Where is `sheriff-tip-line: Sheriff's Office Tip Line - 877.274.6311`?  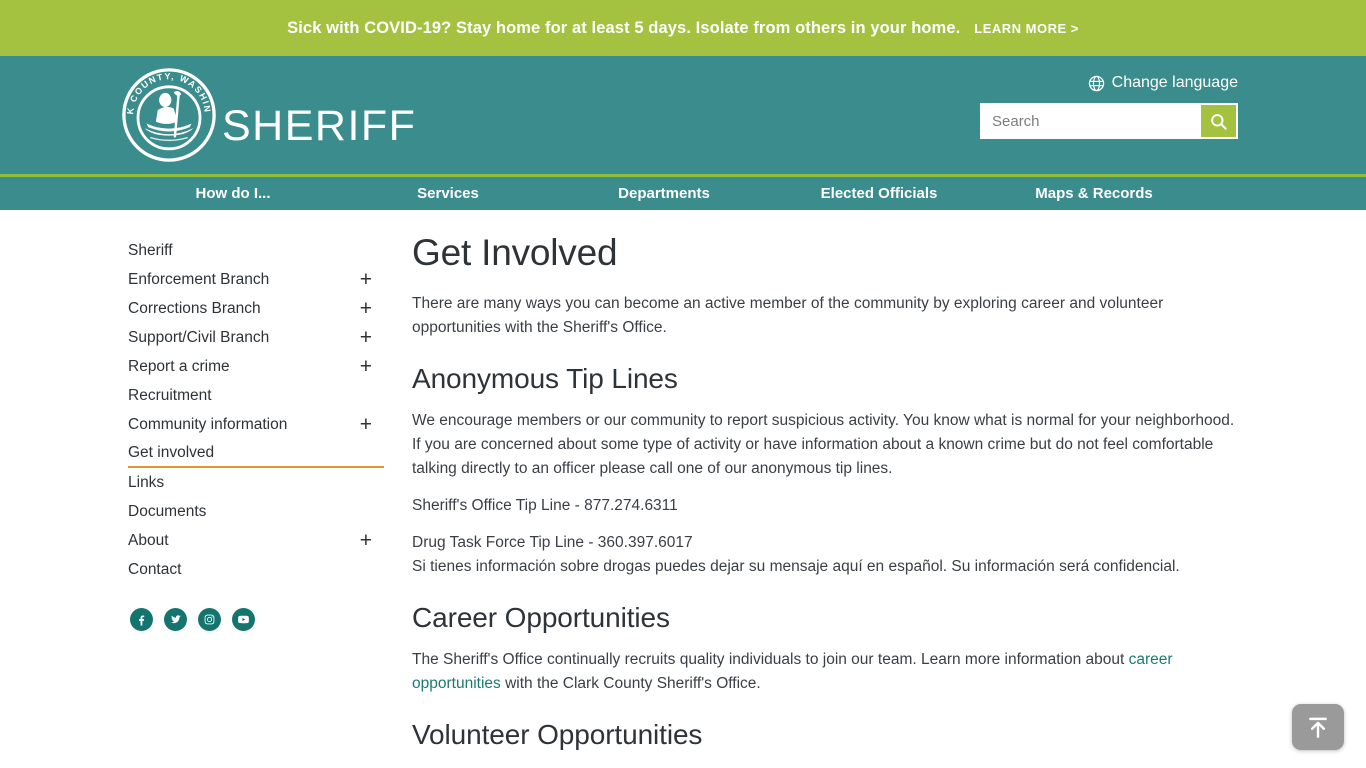 sheriff-tip-line: Sheriff's Office Tip Line - 877.274.6311 is located at coordinates (545, 505).